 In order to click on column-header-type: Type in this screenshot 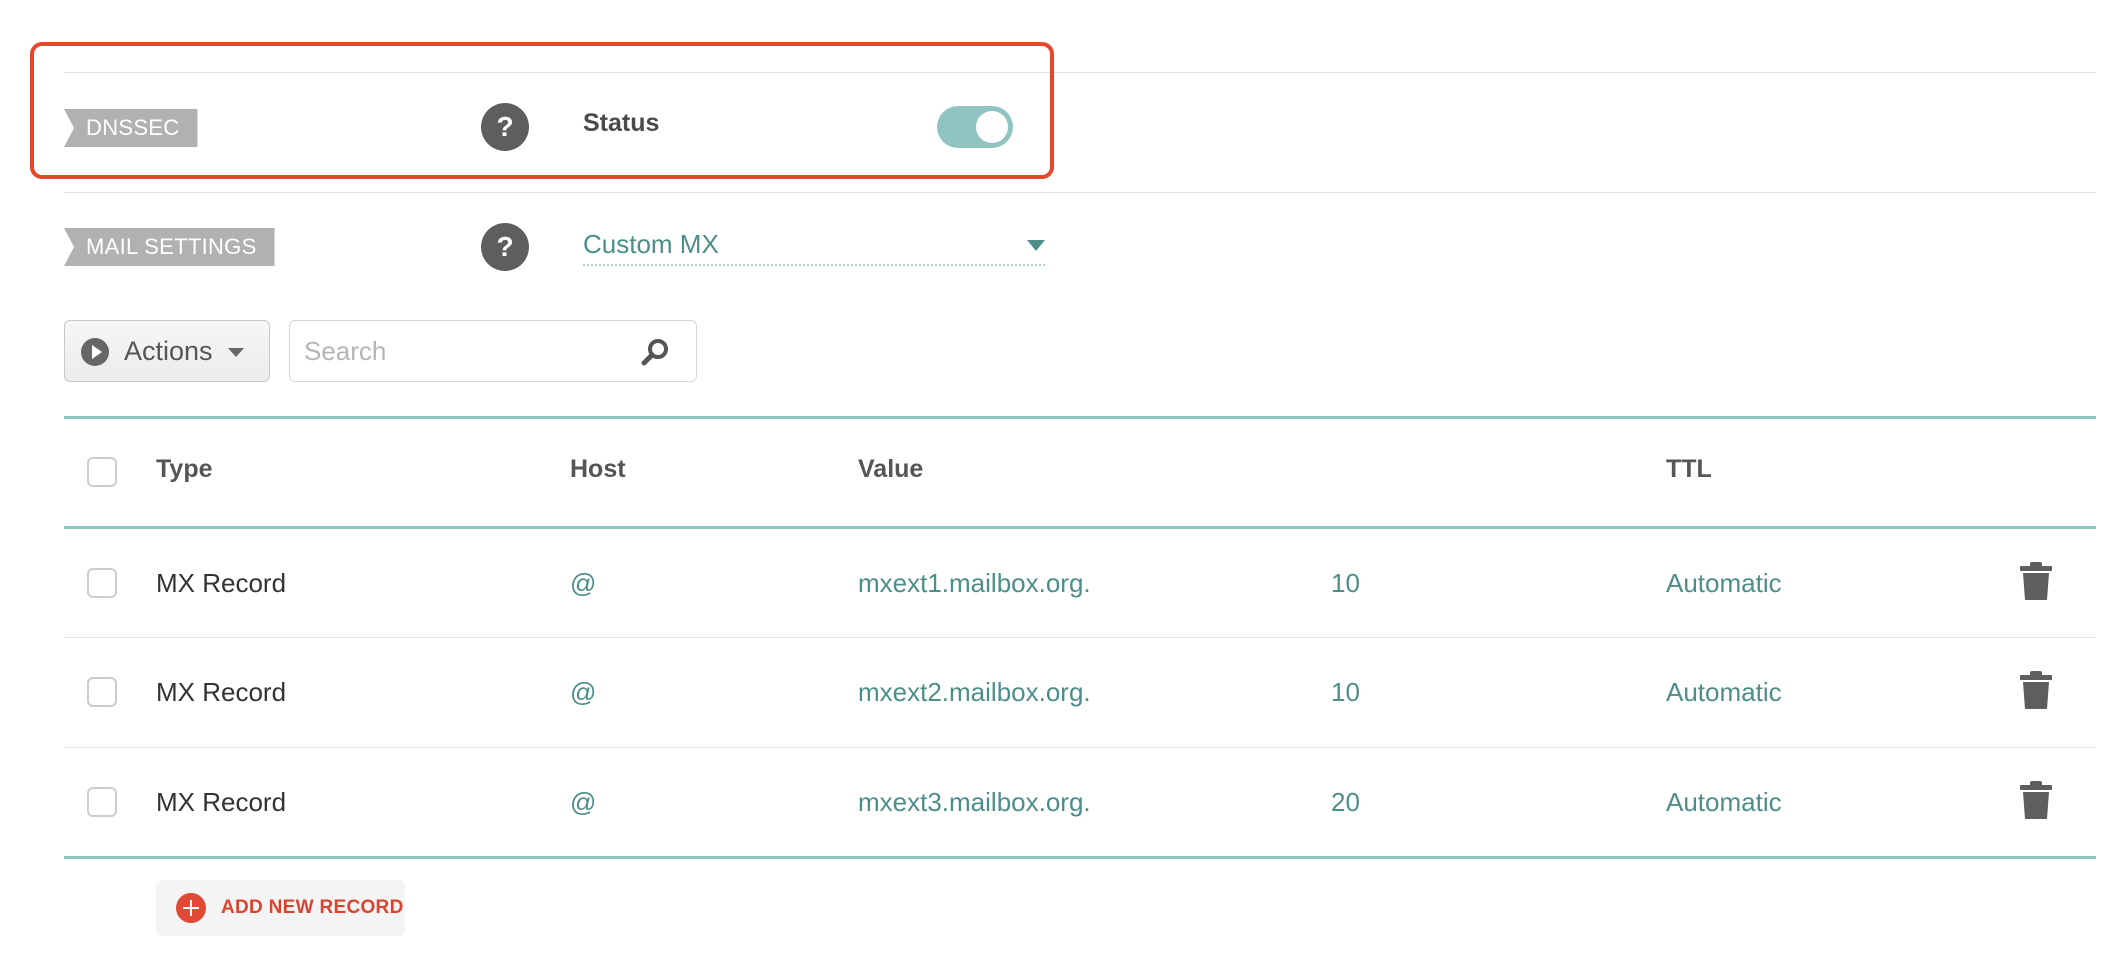, I will do `click(184, 469)`.